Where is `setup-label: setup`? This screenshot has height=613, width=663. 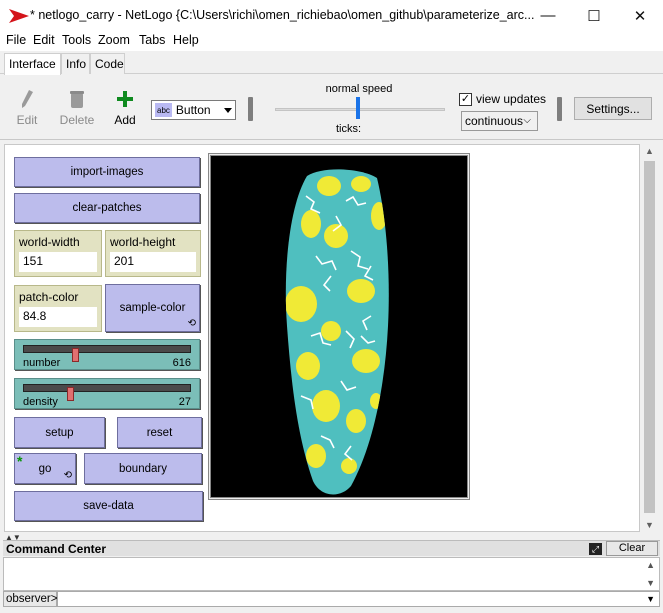
setup-label: setup is located at coordinates (59, 432).